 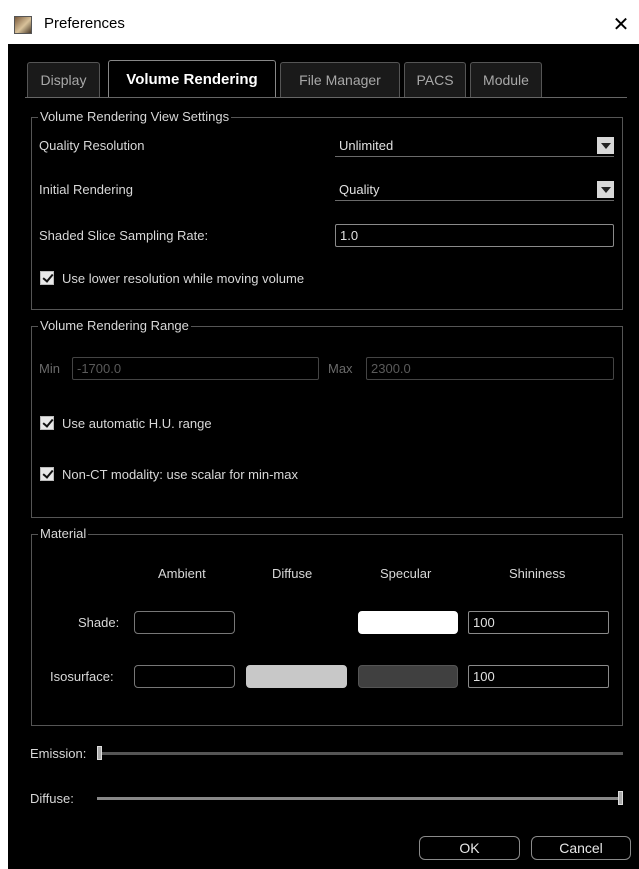 I want to click on col-shininess: Shininess, so click(x=537, y=573).